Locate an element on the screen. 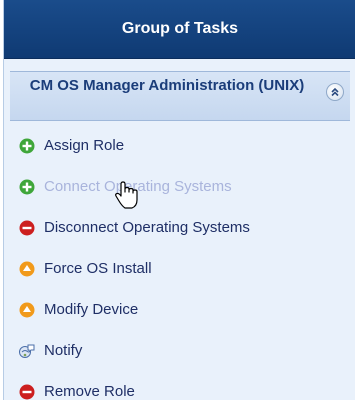 The image size is (355, 412). task-label: Notify is located at coordinates (63, 350).